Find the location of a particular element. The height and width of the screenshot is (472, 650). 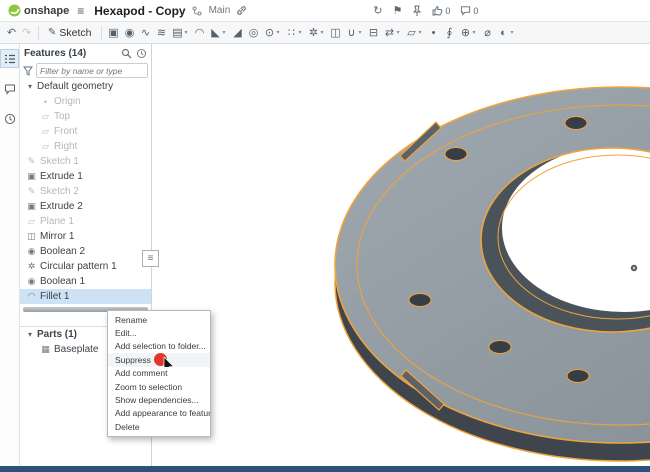

split-button: ⊟ is located at coordinates (374, 33).